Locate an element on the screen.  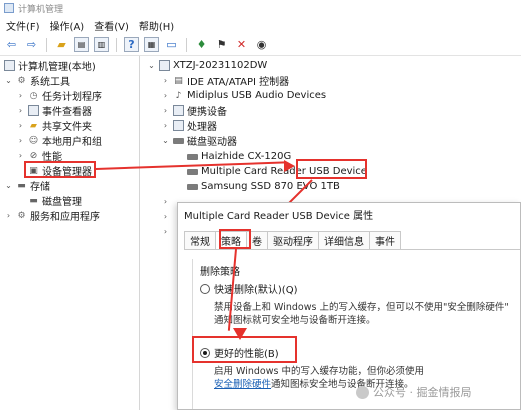
processor-icon is located at coordinates (178, 125).